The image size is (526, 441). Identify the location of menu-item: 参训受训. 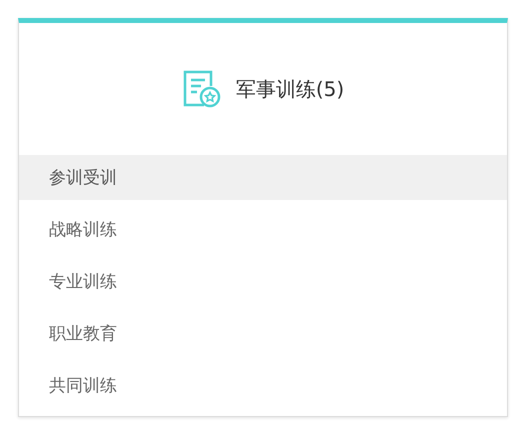
(263, 177).